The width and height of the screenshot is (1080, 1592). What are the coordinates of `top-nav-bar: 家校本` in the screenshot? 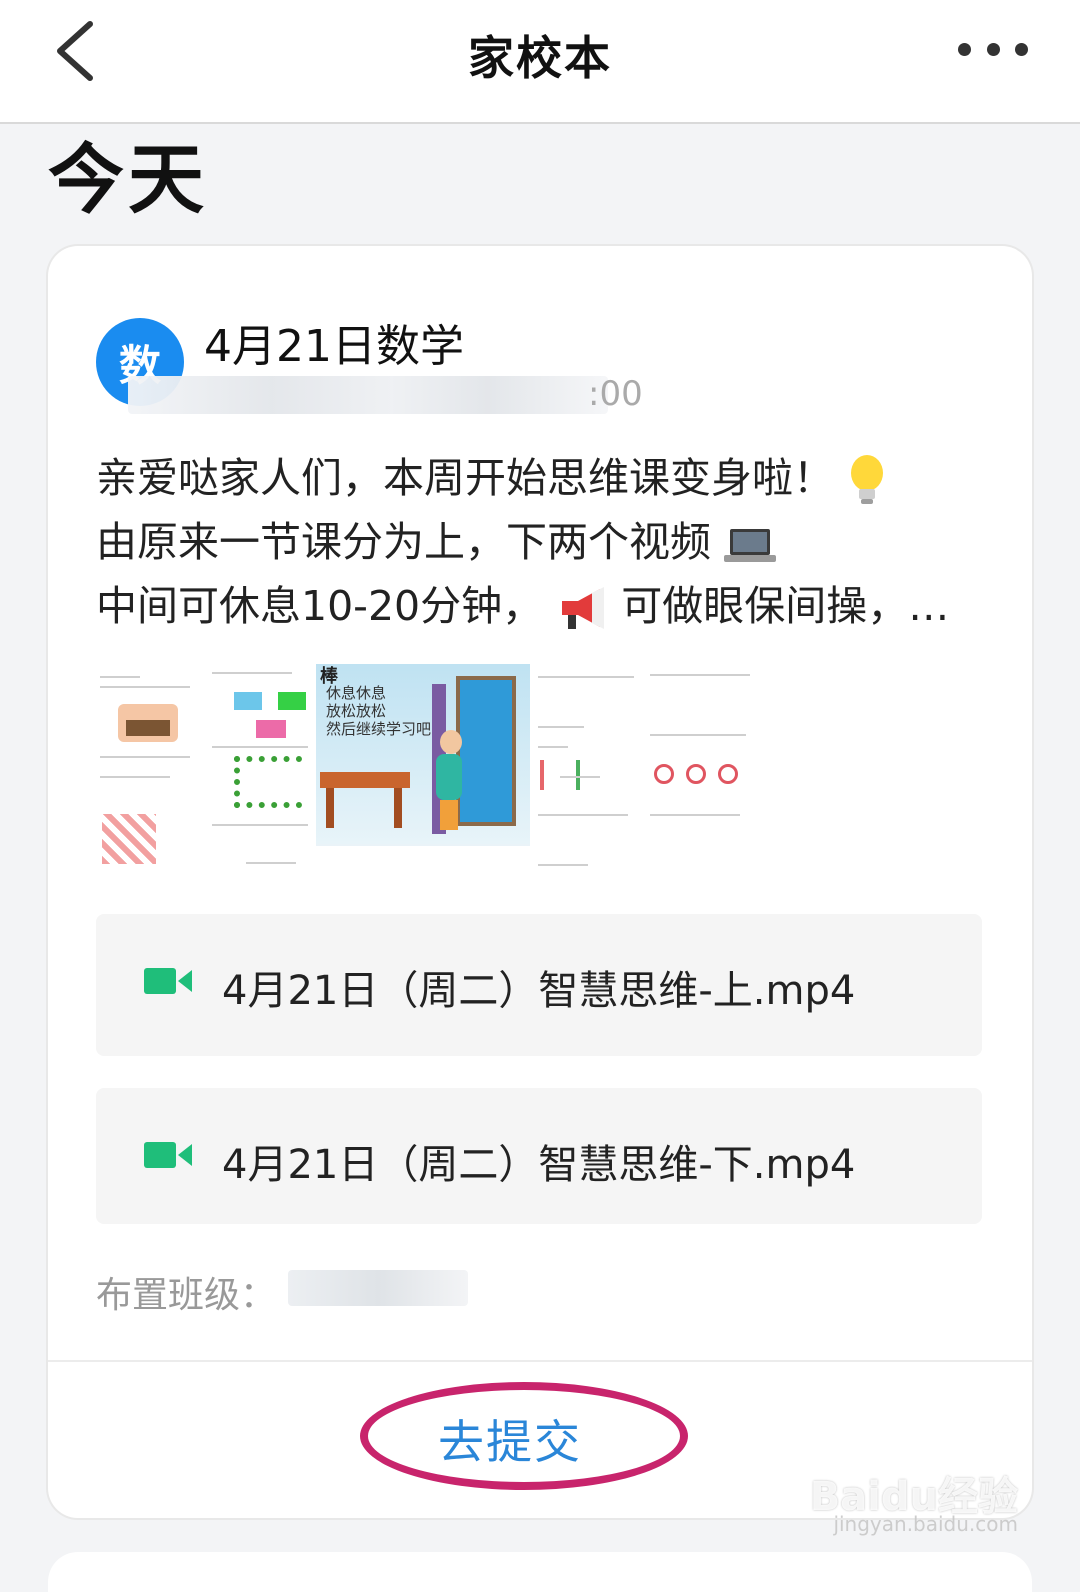 It's located at (540, 62).